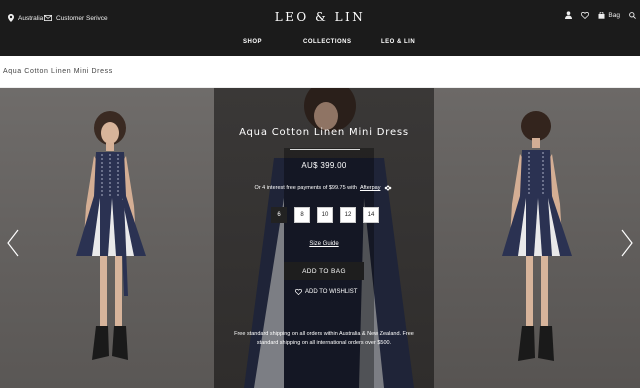 The height and width of the screenshot is (388, 640). I want to click on size-guide-link: Size Guide, so click(324, 244).